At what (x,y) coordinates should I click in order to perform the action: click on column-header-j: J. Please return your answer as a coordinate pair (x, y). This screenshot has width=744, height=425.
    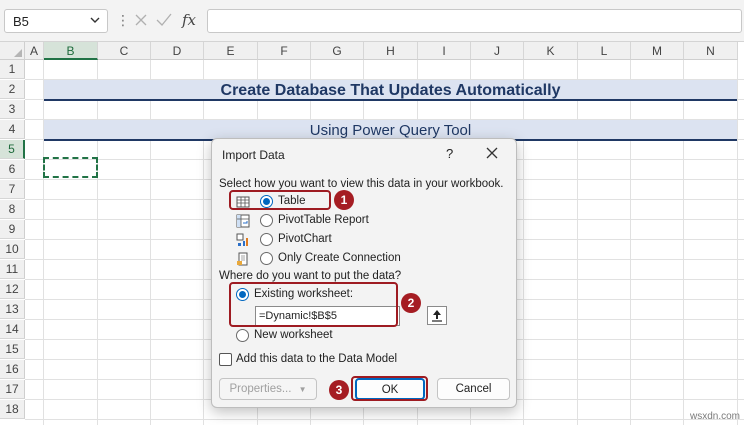
    Looking at the image, I should click on (497, 51).